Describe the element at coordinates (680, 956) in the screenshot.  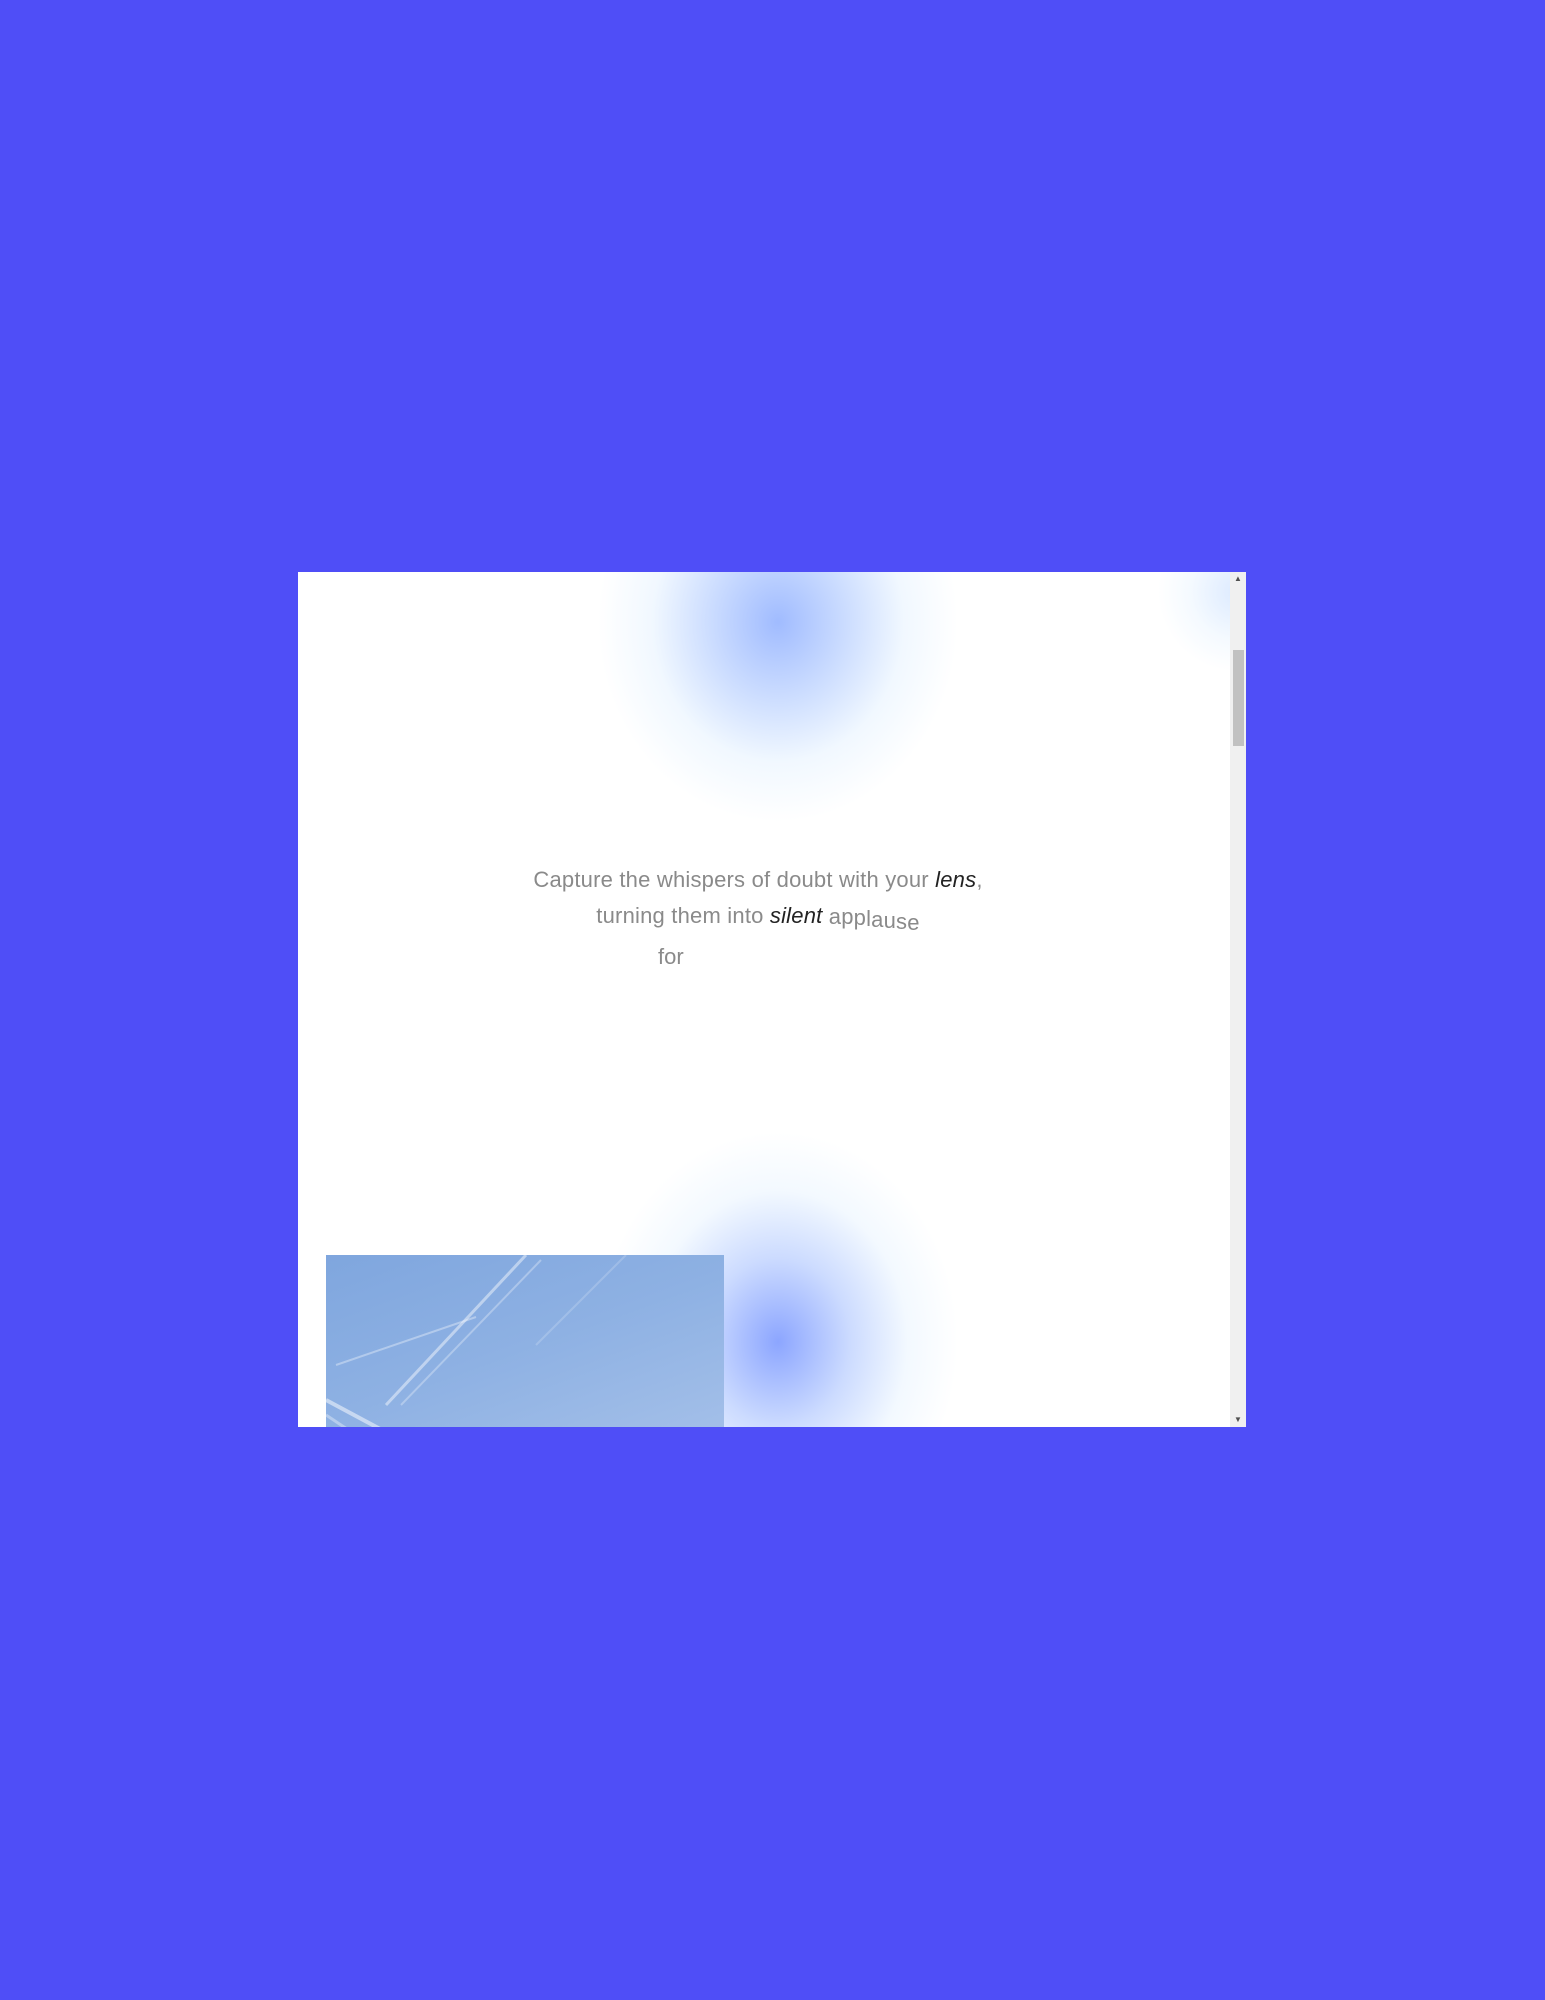
I see `quote-letter: r` at that location.